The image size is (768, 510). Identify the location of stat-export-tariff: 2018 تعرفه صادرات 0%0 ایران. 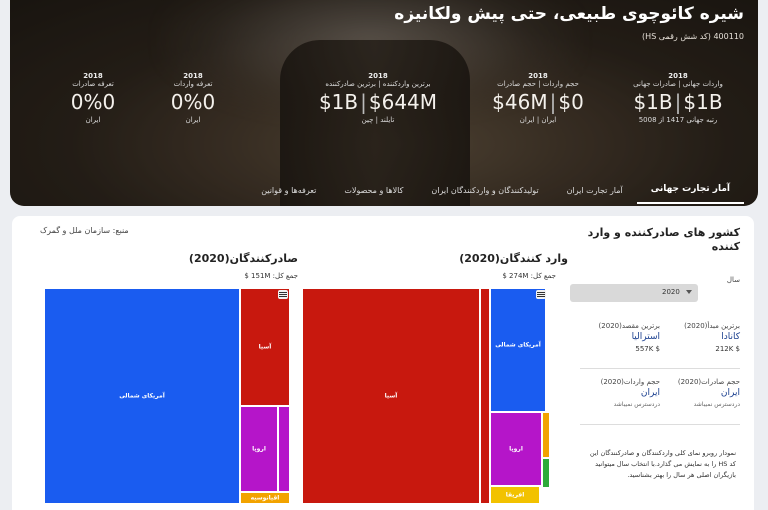
(93, 98).